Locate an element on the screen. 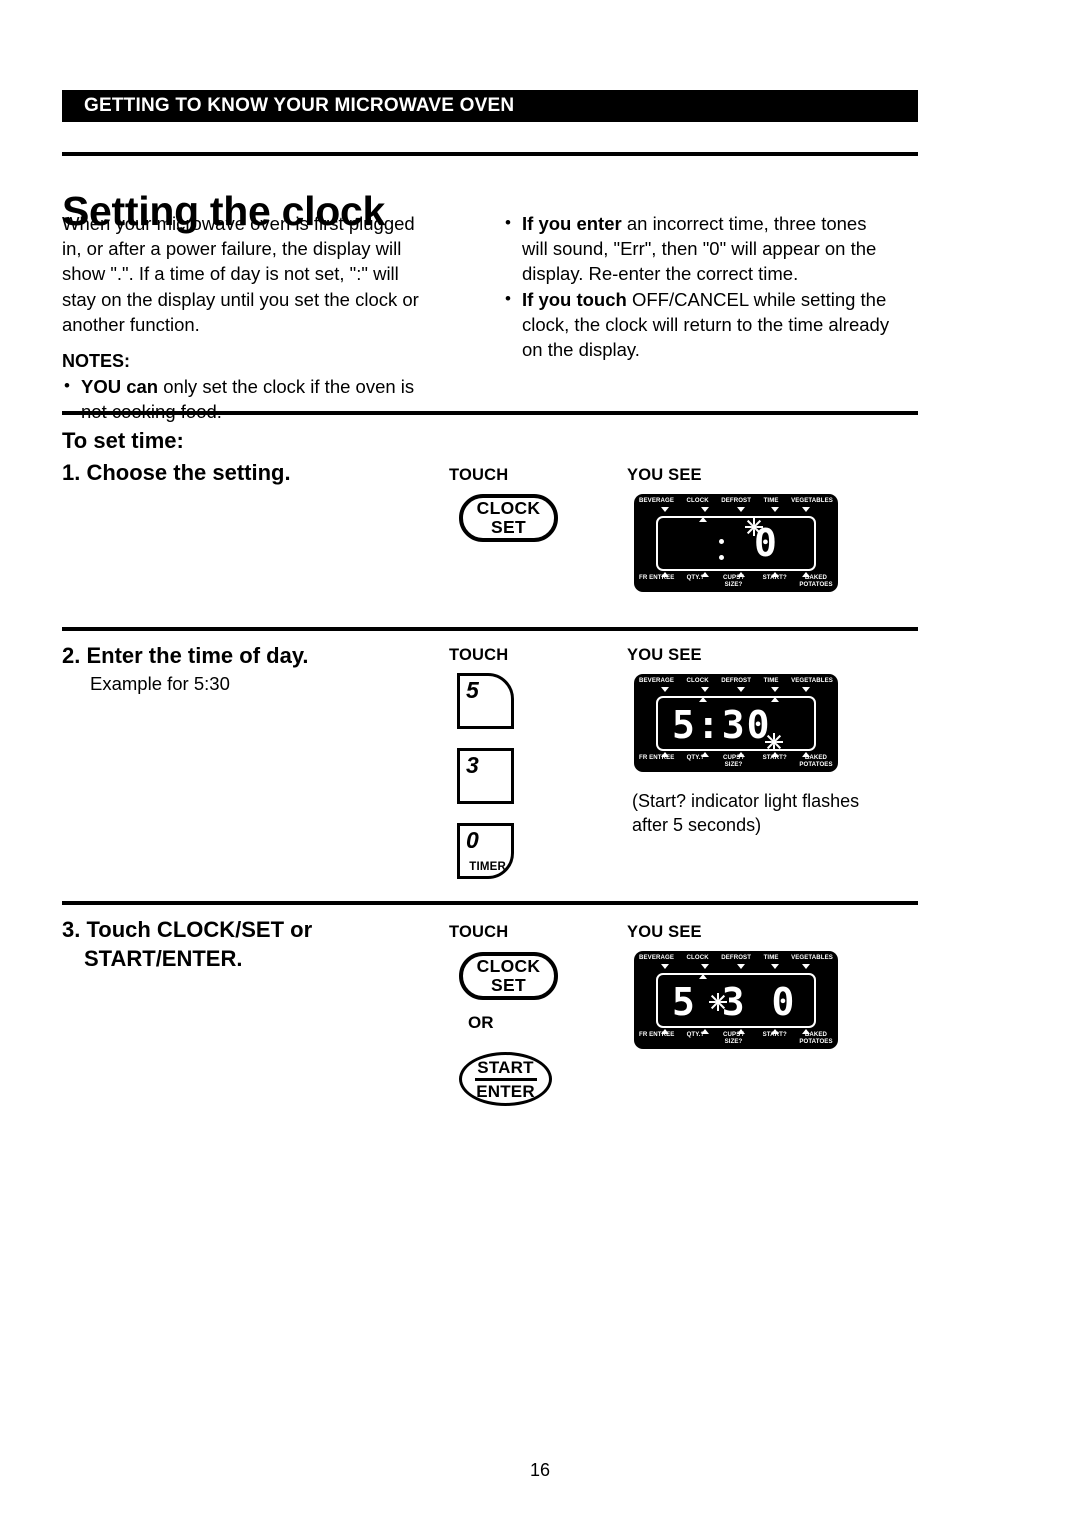 Image resolution: width=1080 pixels, height=1527 pixels. oven-display-panel-step1: BEVERAGE CLOCK DEFROST TIME VEGETABLES 0 is located at coordinates (736, 543).